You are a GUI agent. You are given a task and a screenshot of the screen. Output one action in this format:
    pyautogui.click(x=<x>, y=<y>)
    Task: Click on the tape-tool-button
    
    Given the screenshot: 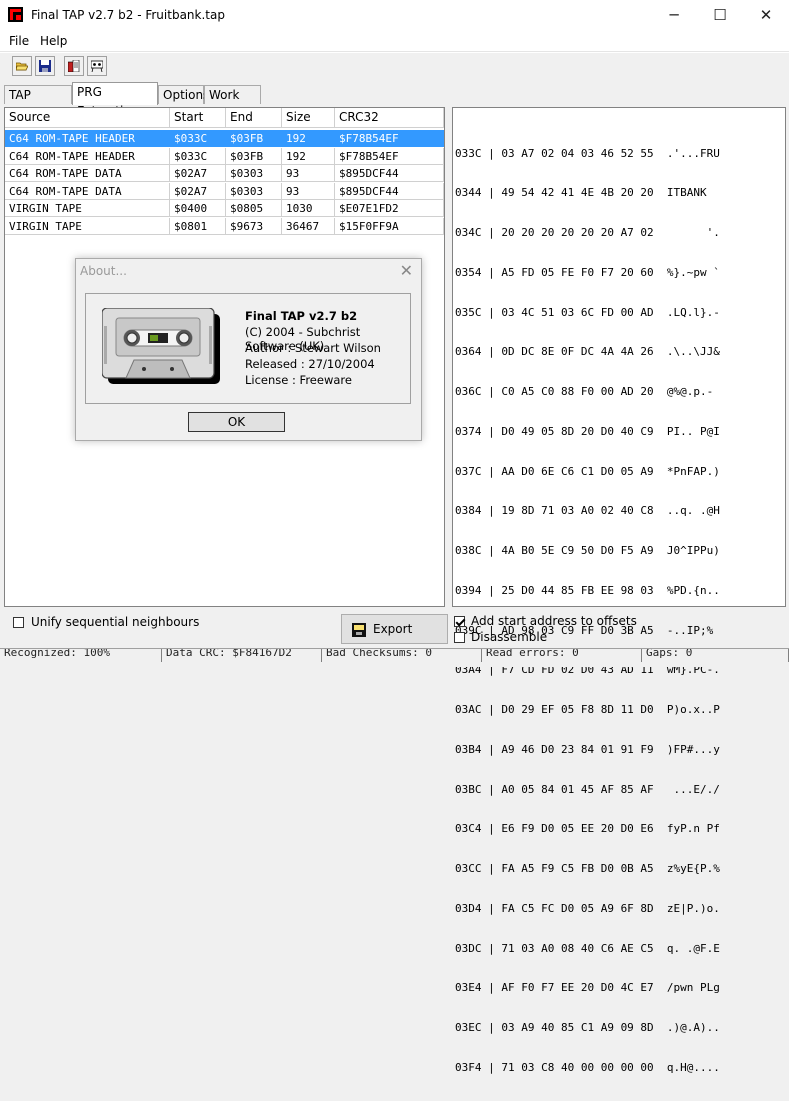 What is the action you would take?
    pyautogui.click(x=97, y=66)
    